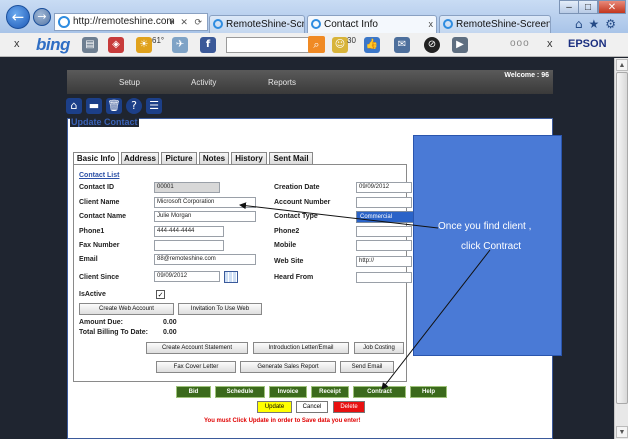 The image size is (628, 439). I want to click on arrow-to-client-name, so click(339, 215).